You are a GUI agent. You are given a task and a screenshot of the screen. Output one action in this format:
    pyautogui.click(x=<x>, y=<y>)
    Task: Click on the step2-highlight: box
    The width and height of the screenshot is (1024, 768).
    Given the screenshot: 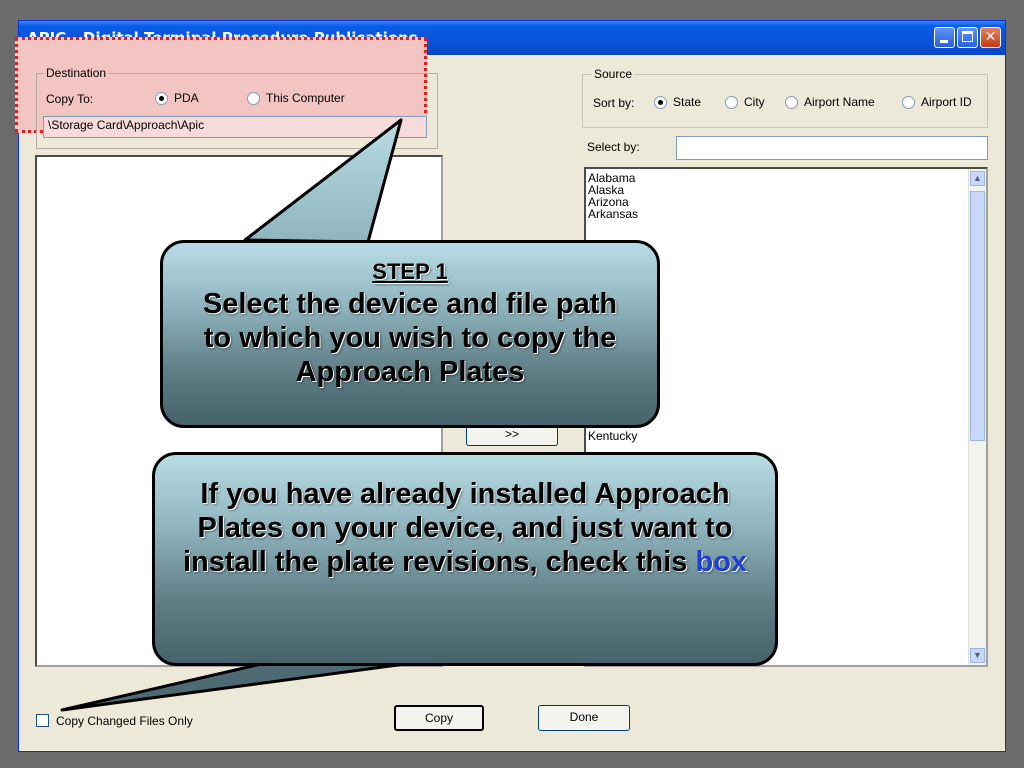 What is the action you would take?
    pyautogui.click(x=721, y=562)
    